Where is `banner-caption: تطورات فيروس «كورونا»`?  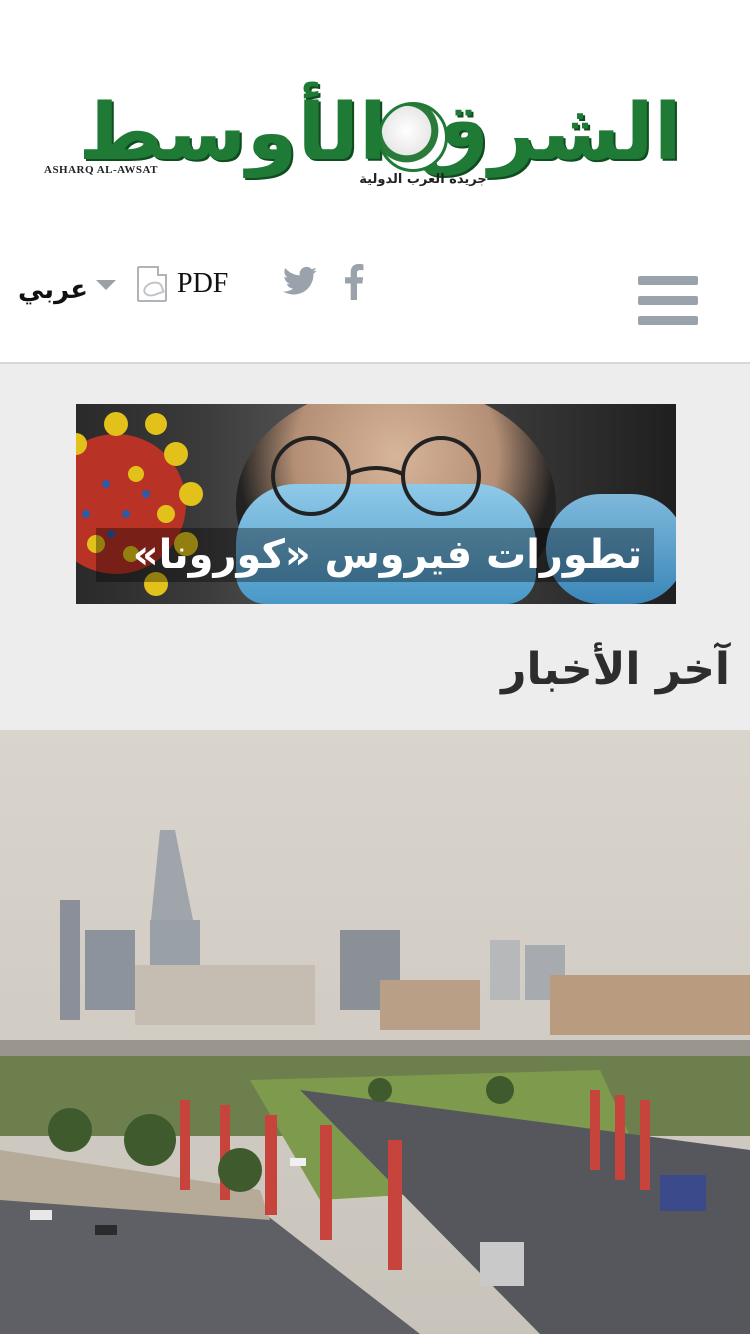
banner-caption: تطورات فيروس «كورونا» is located at coordinates (375, 555).